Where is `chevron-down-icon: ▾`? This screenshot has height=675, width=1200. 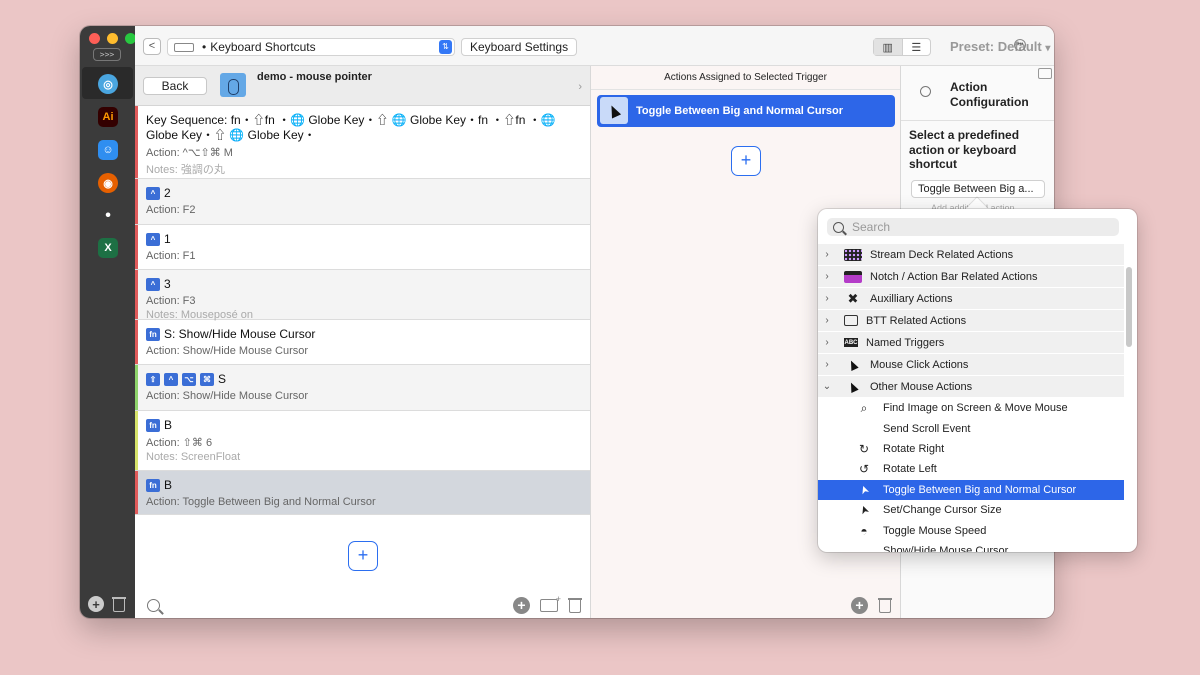
chevron-down-icon: ▾ is located at coordinates (1048, 48).